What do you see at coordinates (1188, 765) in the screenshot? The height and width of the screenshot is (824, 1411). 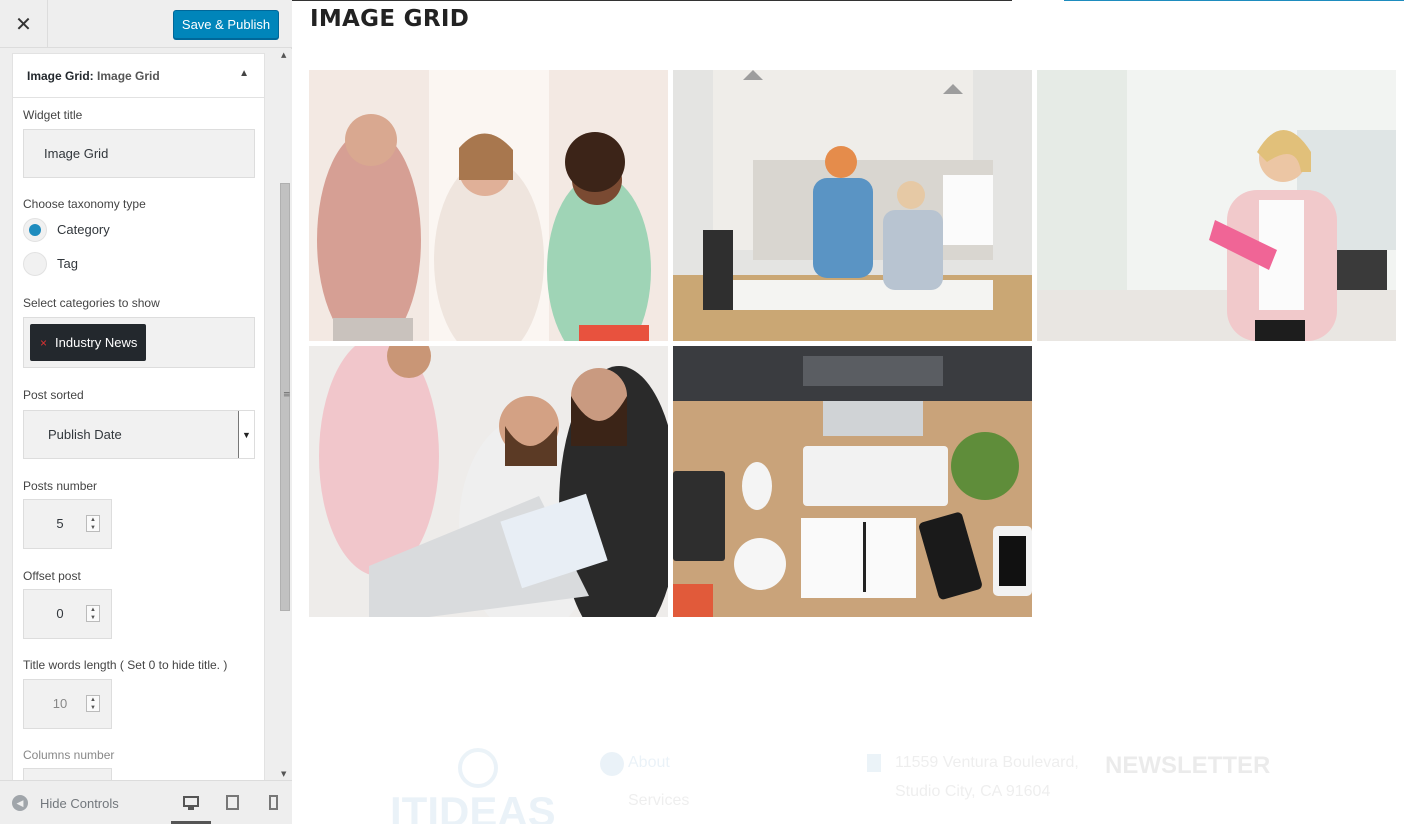 I see `newsletter-heading: NEWSLETTER` at bounding box center [1188, 765].